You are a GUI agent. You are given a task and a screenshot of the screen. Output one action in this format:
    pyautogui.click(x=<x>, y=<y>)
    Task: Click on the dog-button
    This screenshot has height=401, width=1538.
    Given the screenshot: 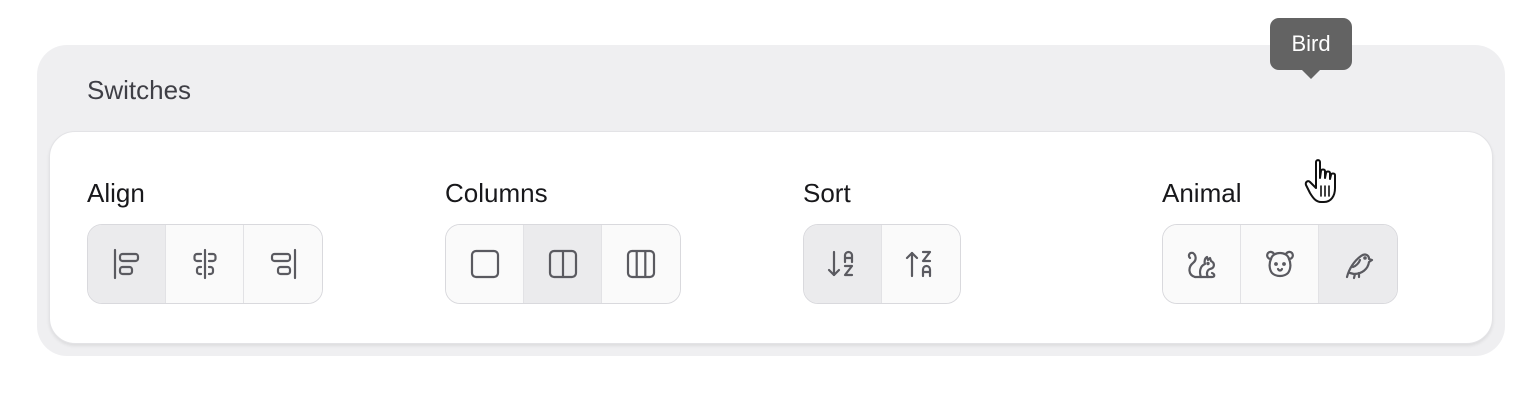 What is the action you would take?
    pyautogui.click(x=1280, y=264)
    